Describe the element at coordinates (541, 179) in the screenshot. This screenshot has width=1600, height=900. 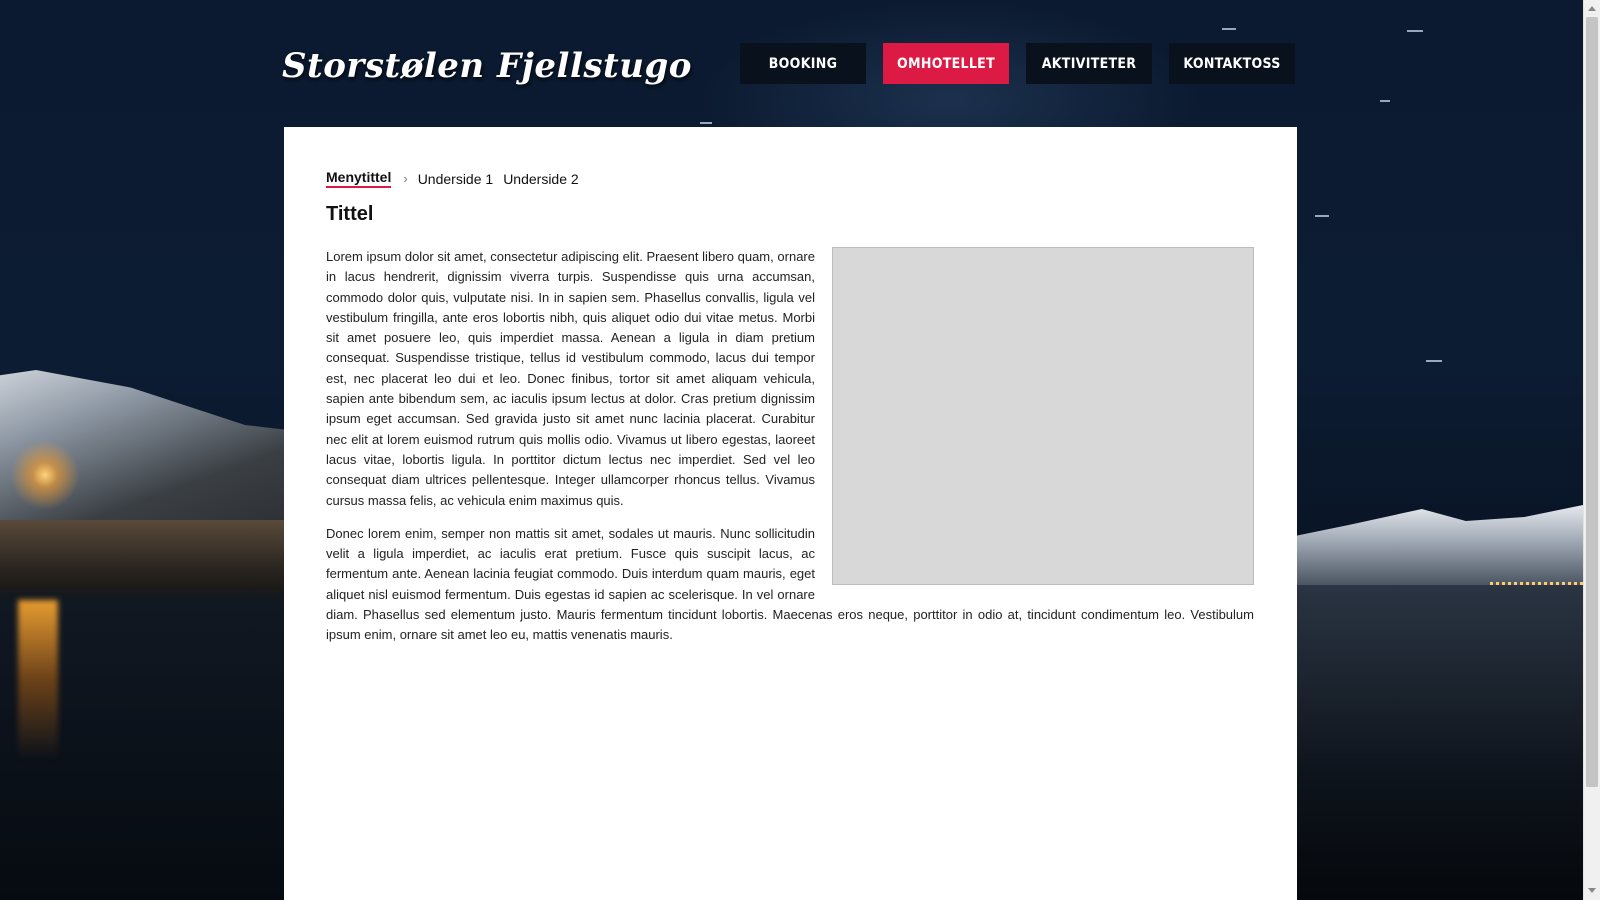
I see `breadcrumb-item-underside-2: Underside 2` at that location.